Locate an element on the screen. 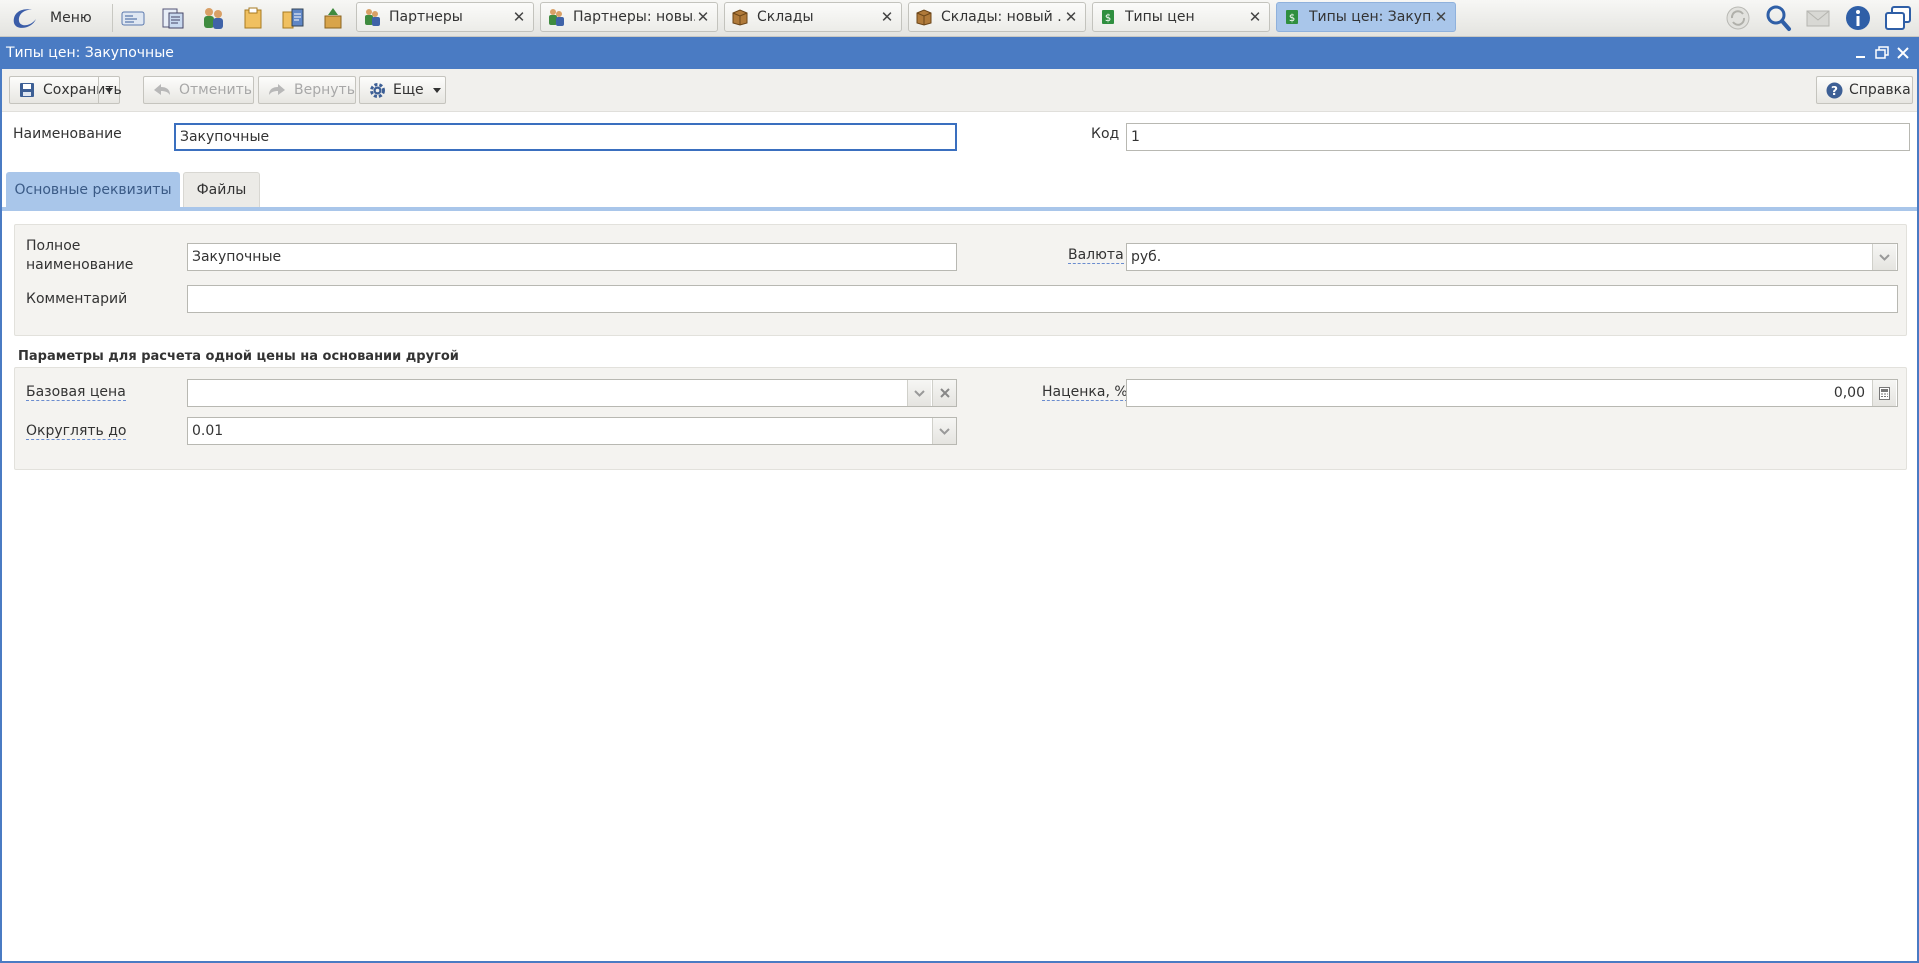  window-titlebar: Типы цен: Закупочные is located at coordinates (959, 53).